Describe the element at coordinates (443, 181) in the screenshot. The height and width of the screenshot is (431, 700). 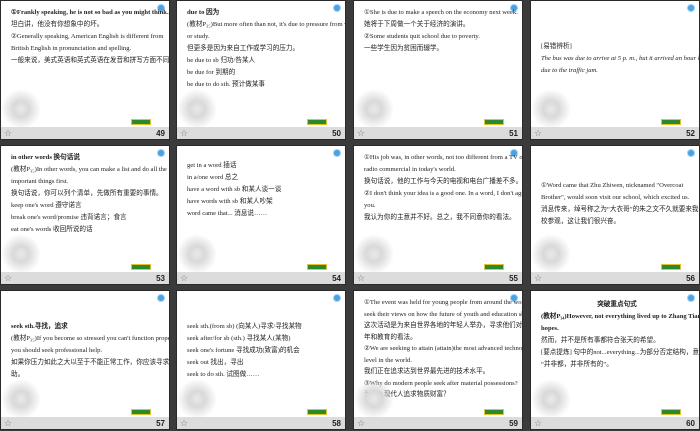
I see `text-line: 换句话说，他的工作与今天的电视和电台广播差不多。` at that location.